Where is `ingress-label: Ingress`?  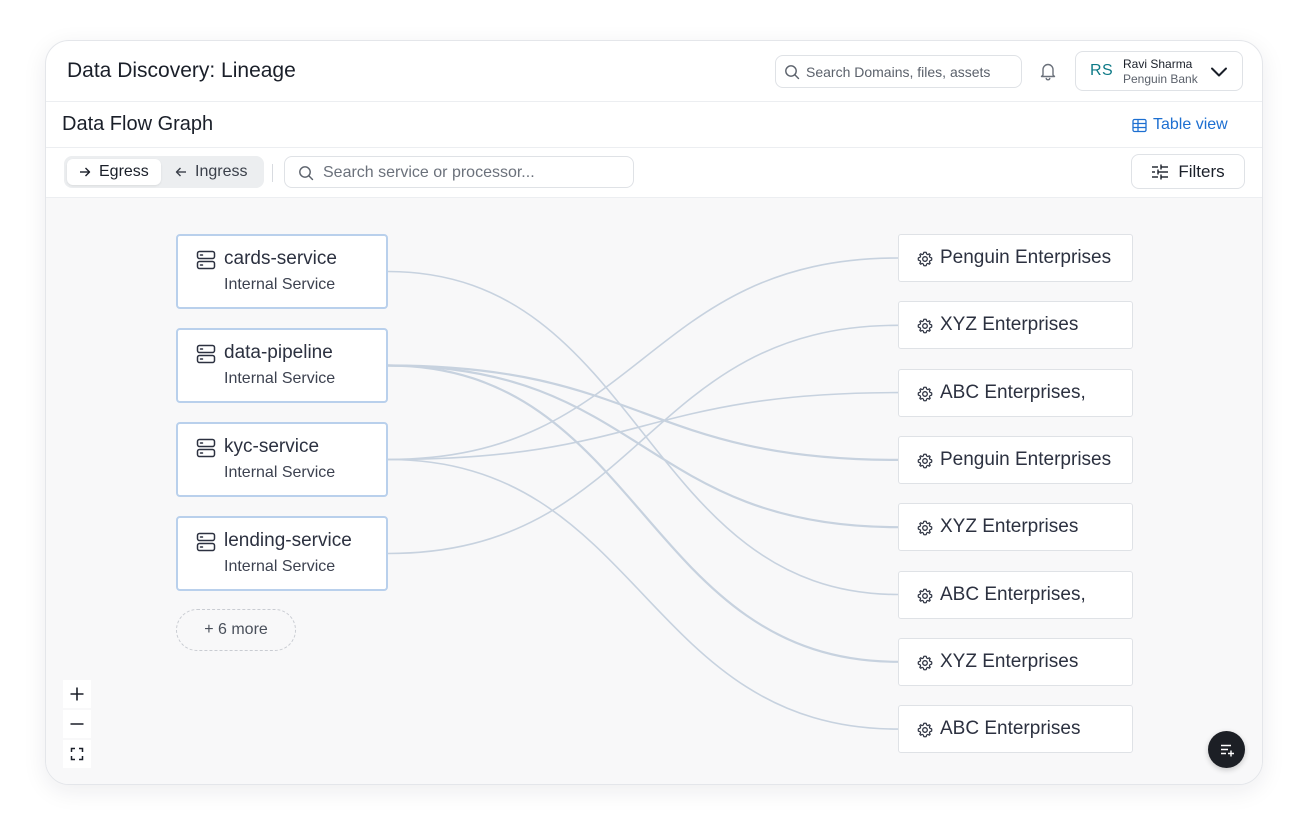
ingress-label: Ingress is located at coordinates (221, 171).